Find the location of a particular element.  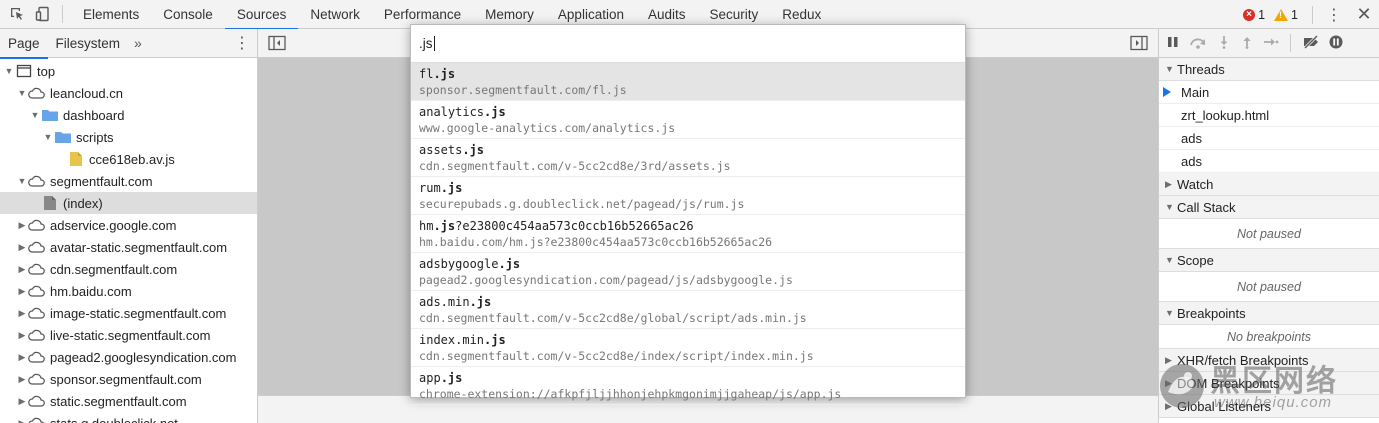

tree-item: ▶ stats.g.doubleclick.net is located at coordinates (128, 417).